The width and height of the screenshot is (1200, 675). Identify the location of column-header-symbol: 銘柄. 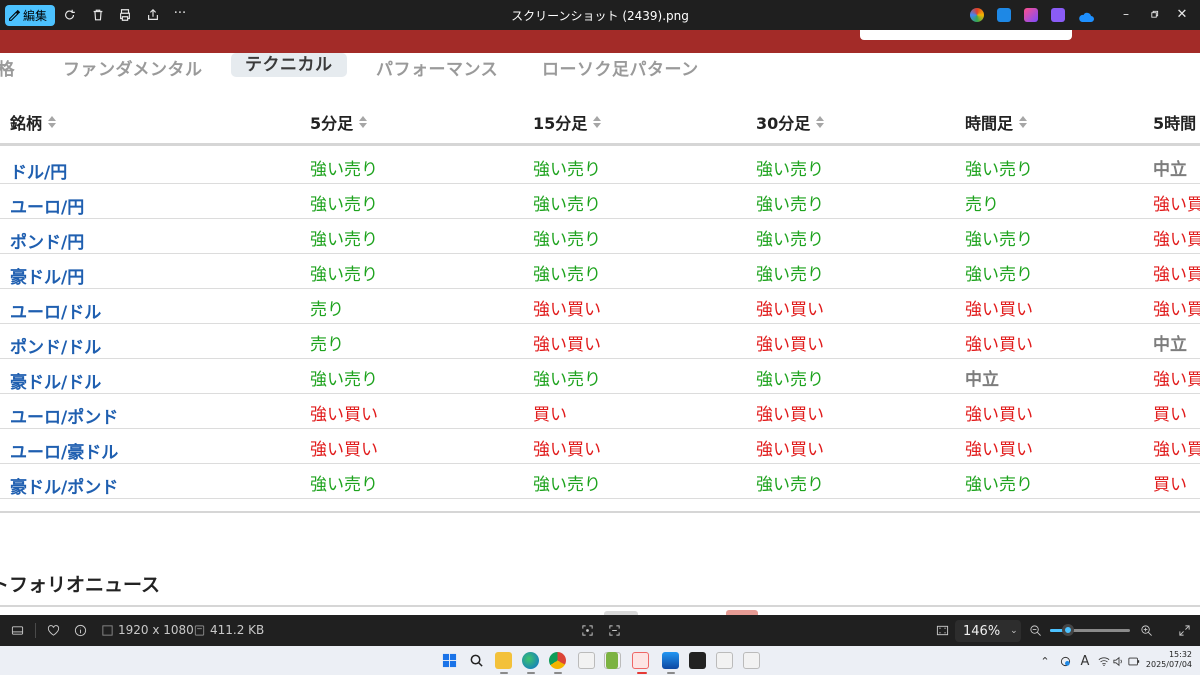
(33, 122).